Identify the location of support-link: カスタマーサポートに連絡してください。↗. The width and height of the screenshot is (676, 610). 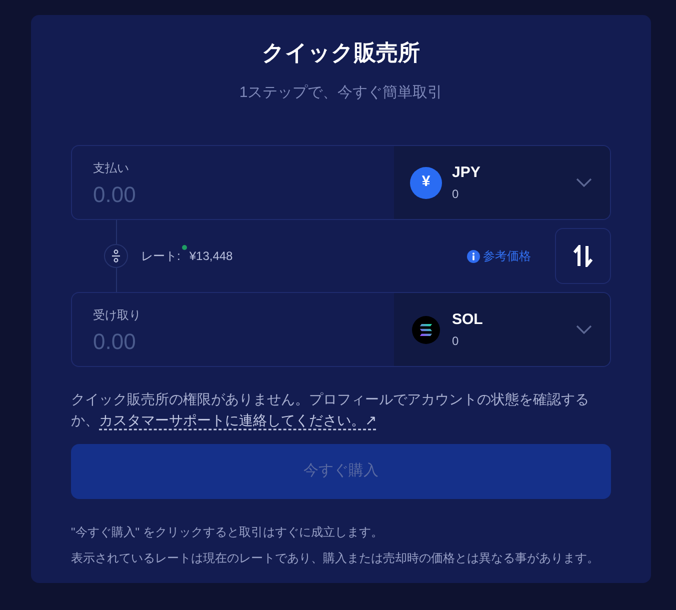
(238, 420).